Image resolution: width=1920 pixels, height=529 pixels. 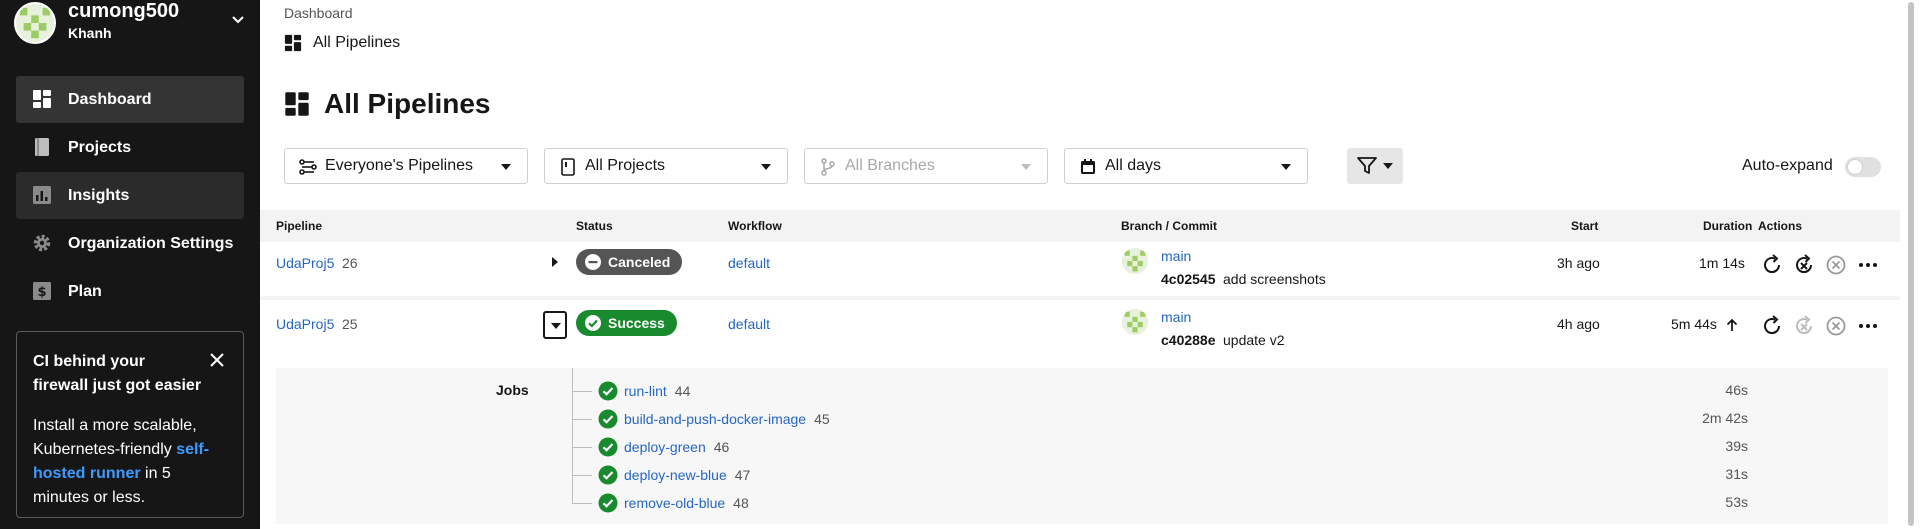 What do you see at coordinates (1367, 165) in the screenshot?
I see `funnel-icon` at bounding box center [1367, 165].